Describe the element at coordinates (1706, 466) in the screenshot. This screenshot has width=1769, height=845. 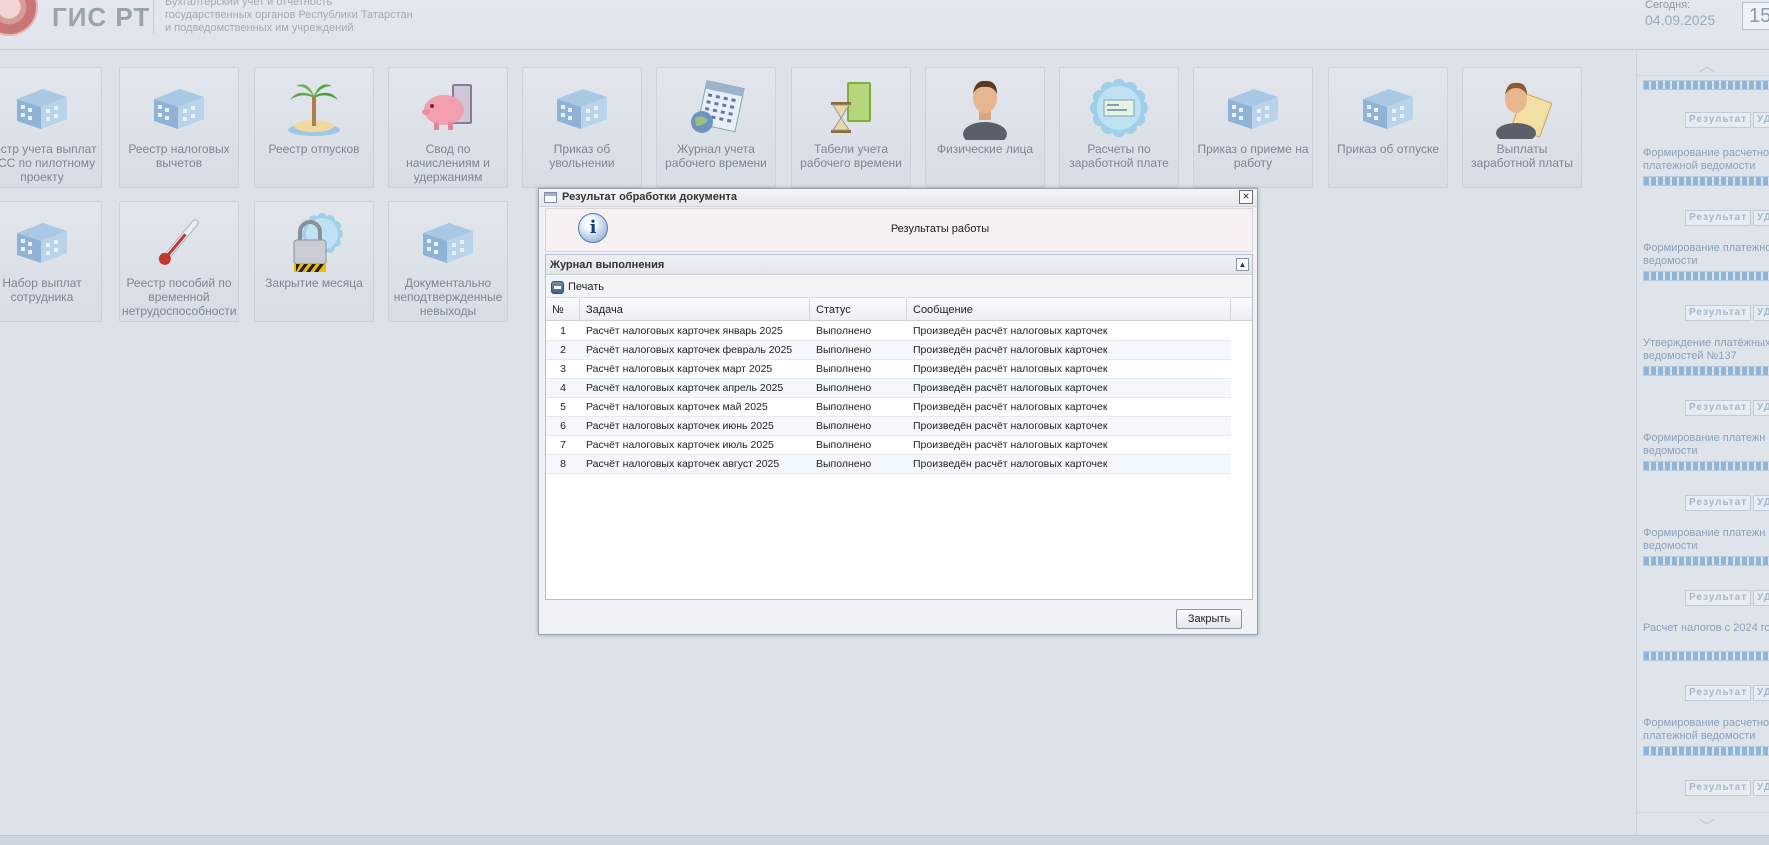
I see `task-progress-bar` at that location.